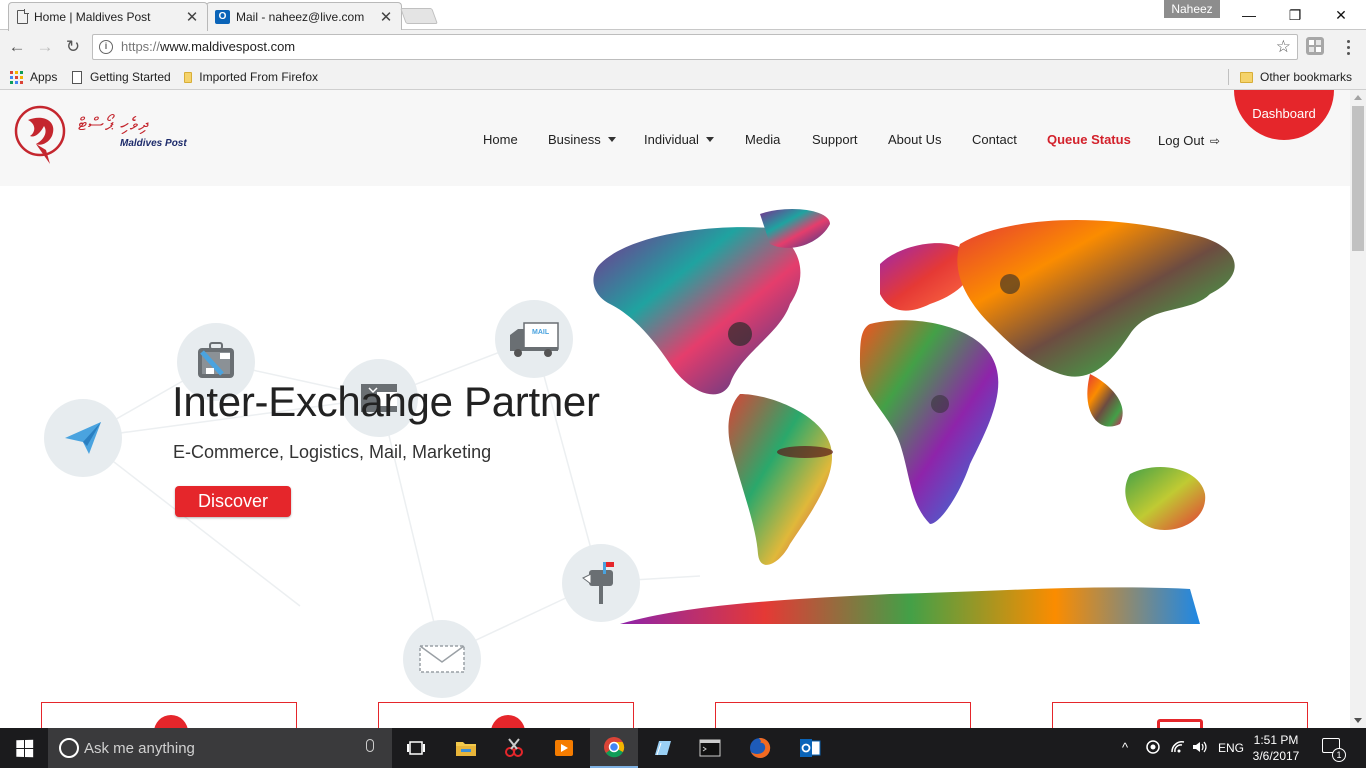 Image resolution: width=1366 pixels, height=768 pixels. I want to click on new-tab-button, so click(419, 16).